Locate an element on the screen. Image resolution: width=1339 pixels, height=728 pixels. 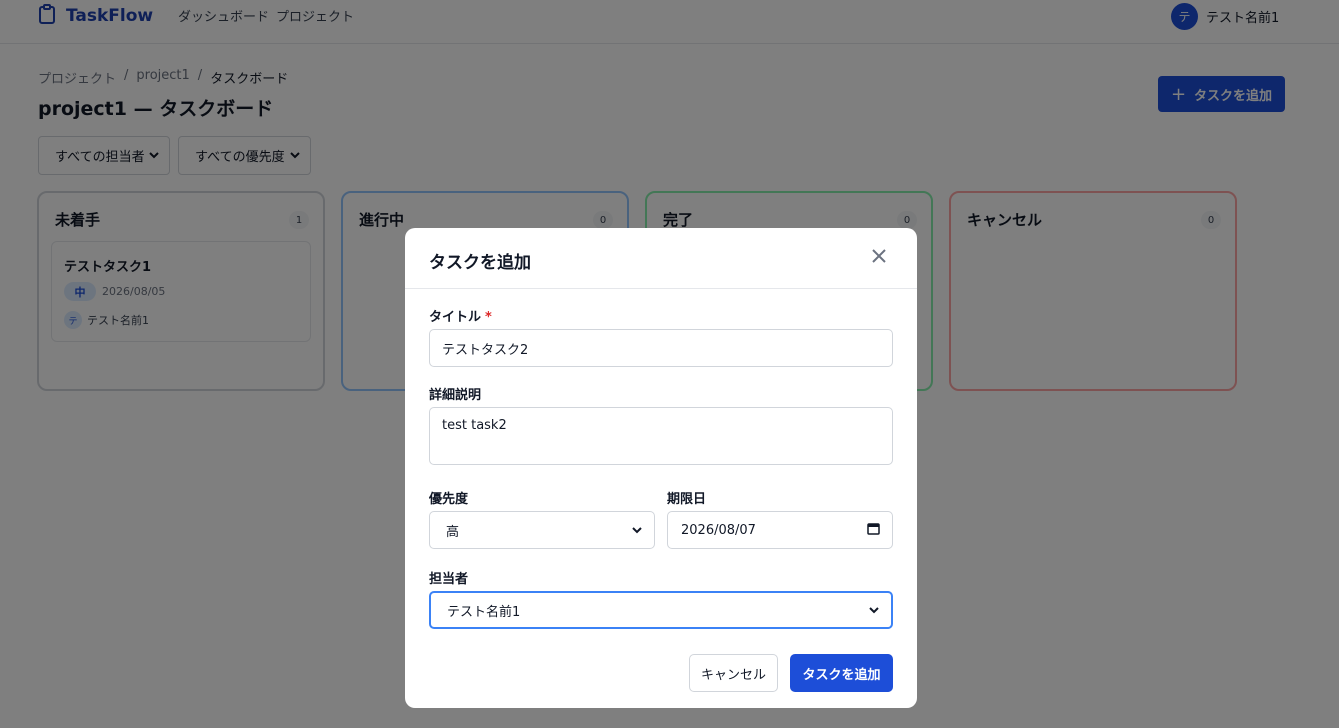
close-button is located at coordinates (879, 257).